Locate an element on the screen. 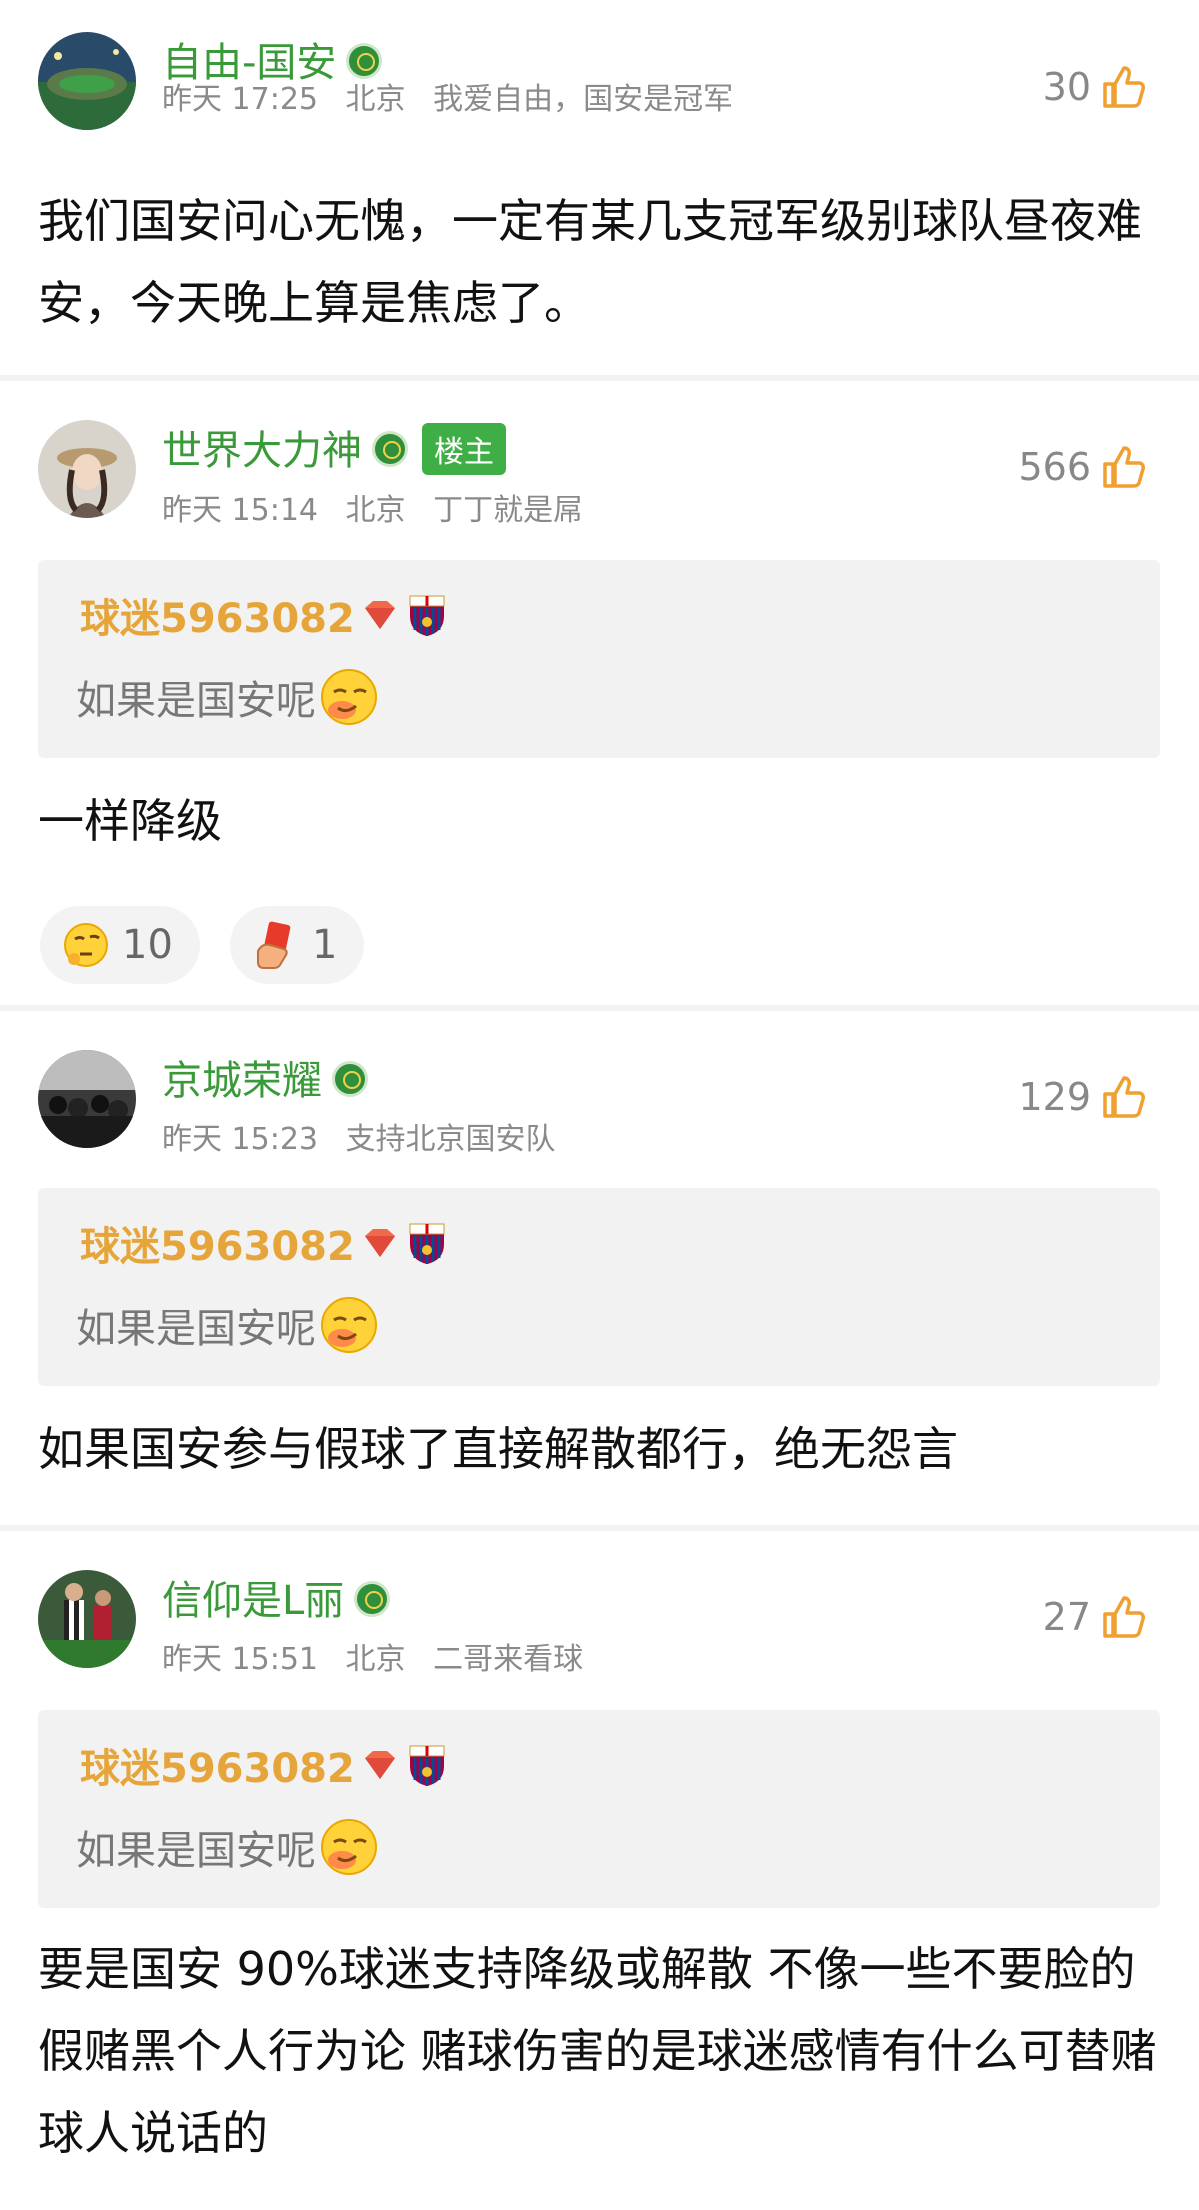  like-count: 129 is located at coordinates (1054, 1097).